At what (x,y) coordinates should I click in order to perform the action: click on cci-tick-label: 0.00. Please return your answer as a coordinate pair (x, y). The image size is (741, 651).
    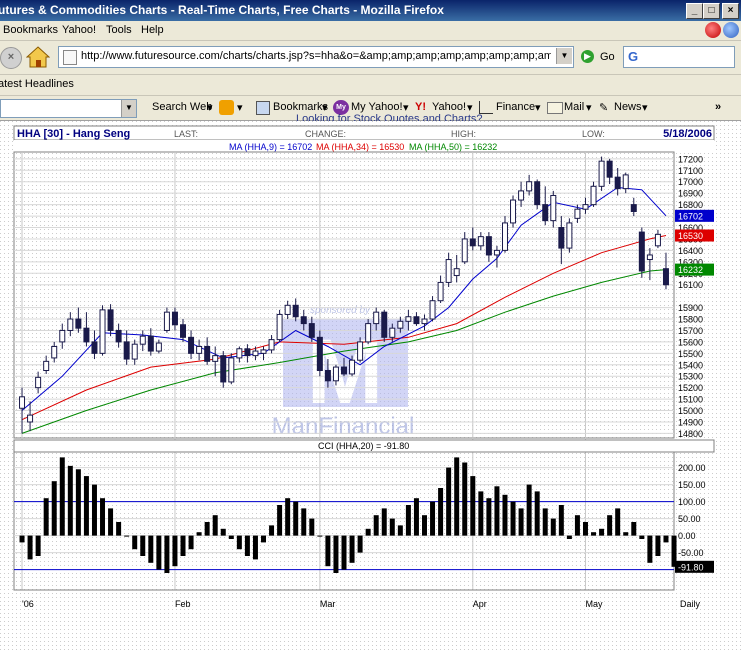
    Looking at the image, I should click on (687, 536).